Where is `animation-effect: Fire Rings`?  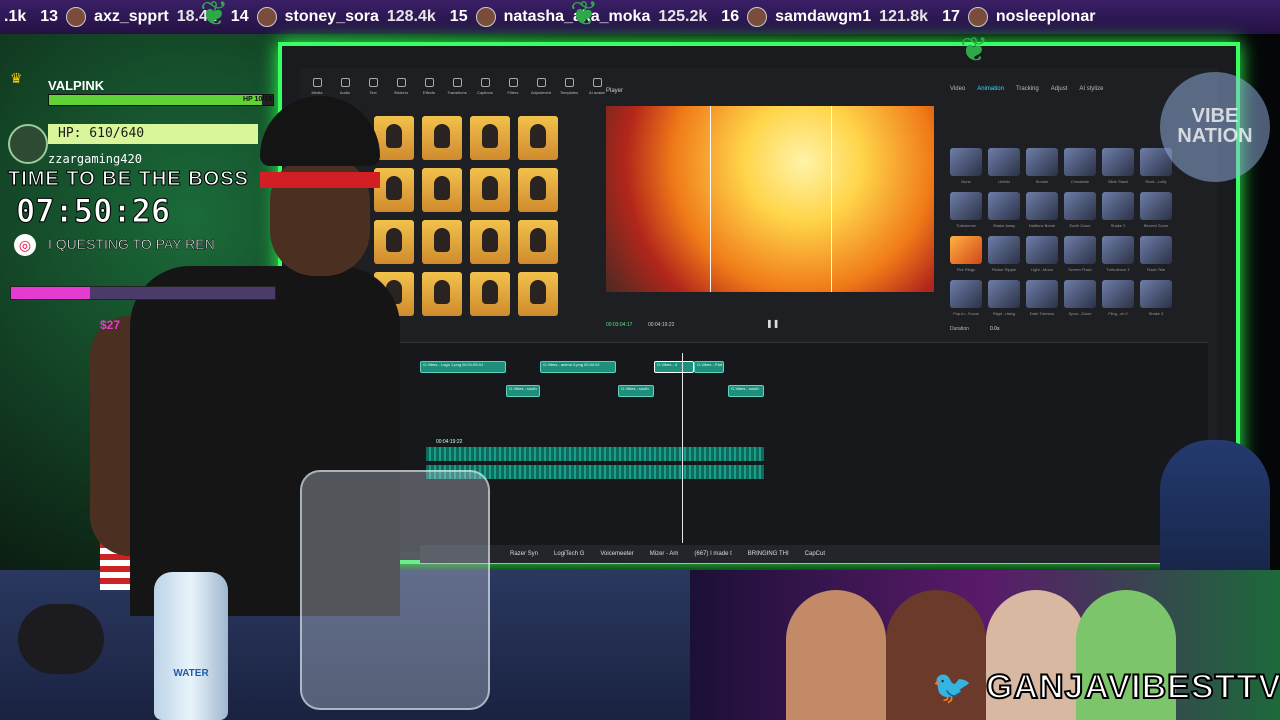 animation-effect: Fire Rings is located at coordinates (966, 254).